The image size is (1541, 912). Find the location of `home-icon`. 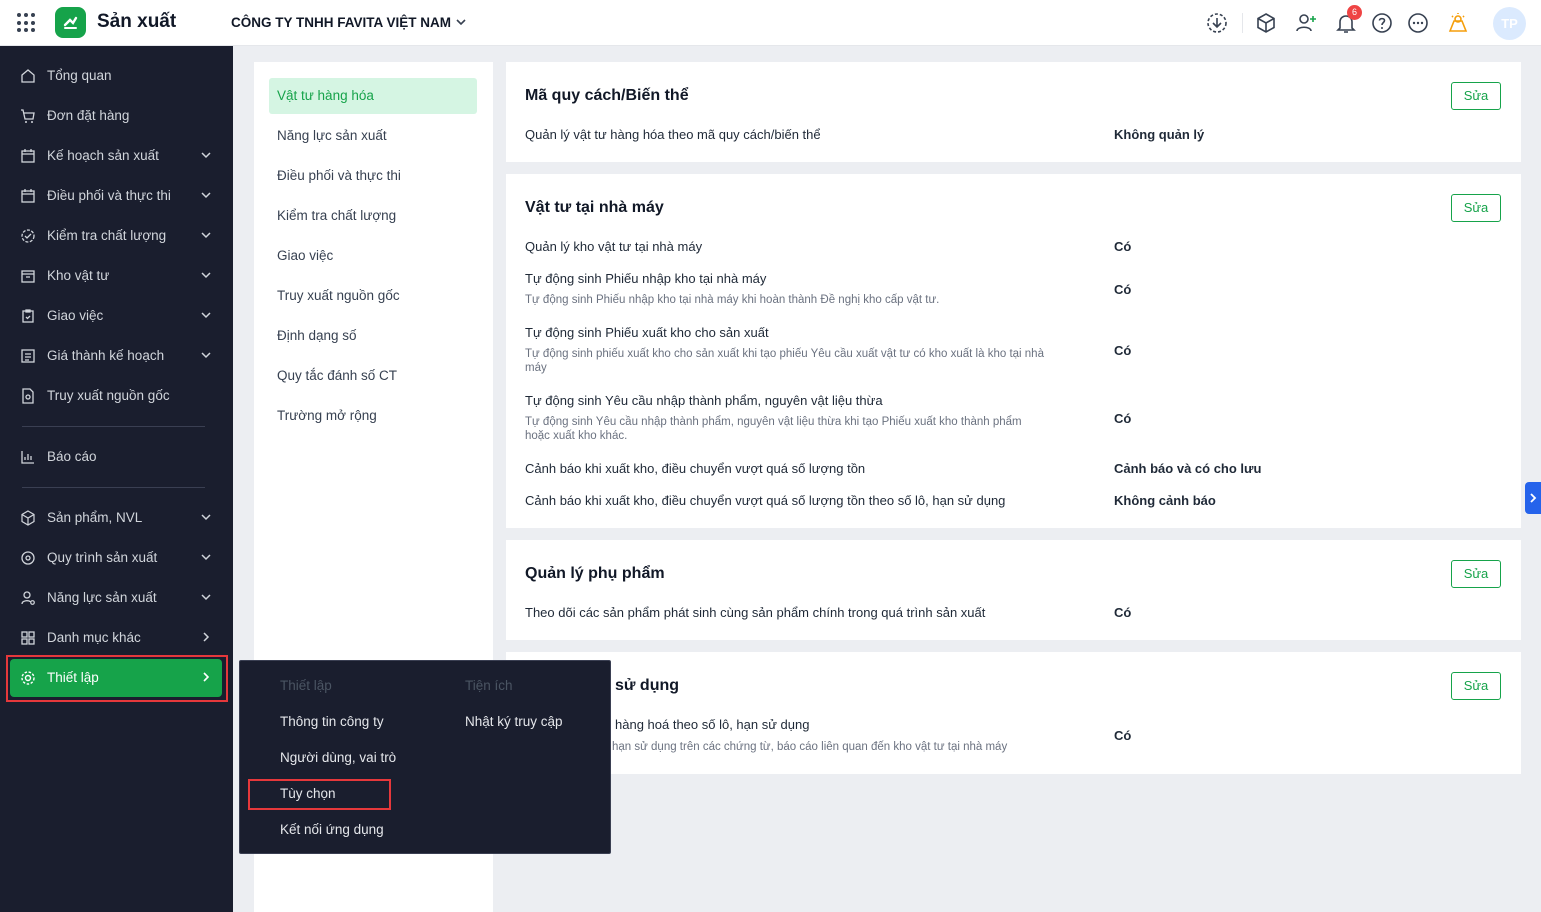

home-icon is located at coordinates (28, 76).